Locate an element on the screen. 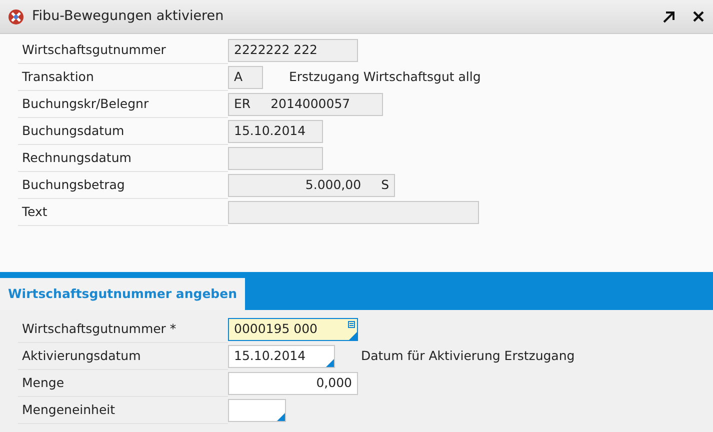  field-value: S is located at coordinates (385, 185).